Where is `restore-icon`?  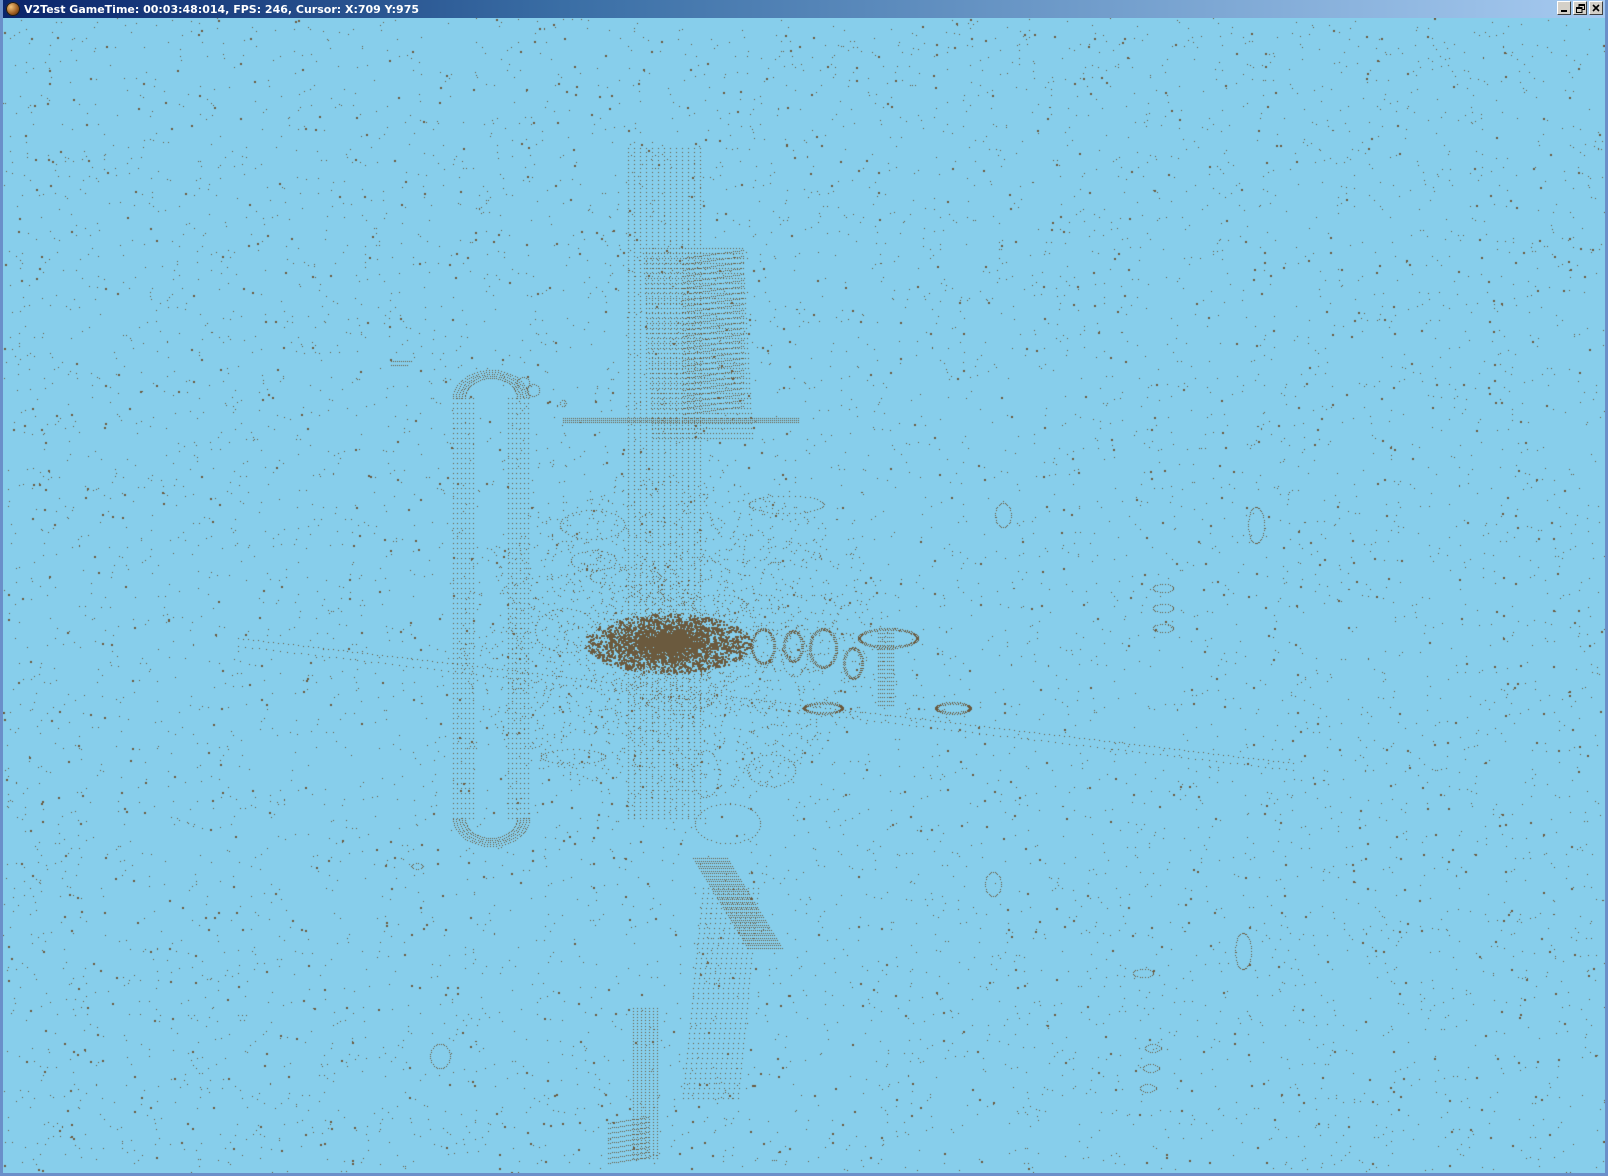
restore-icon is located at coordinates (1580, 8).